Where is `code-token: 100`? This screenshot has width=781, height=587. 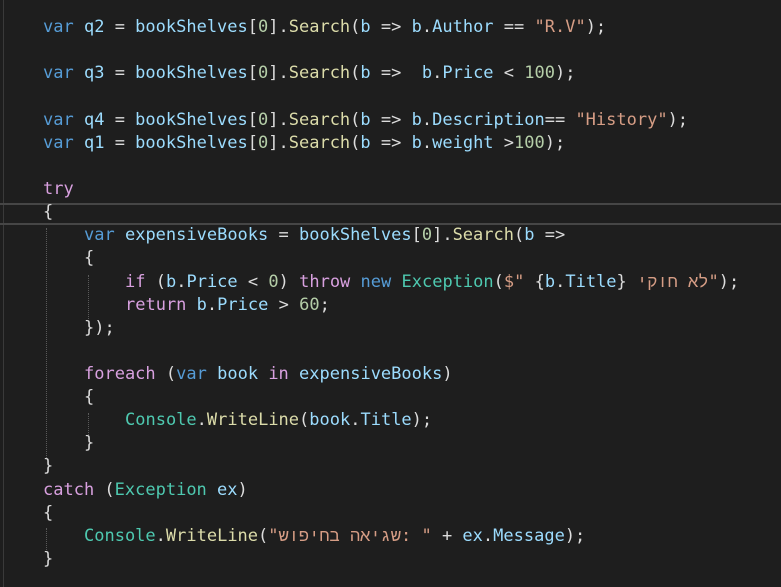
code-token: 100 is located at coordinates (539, 73).